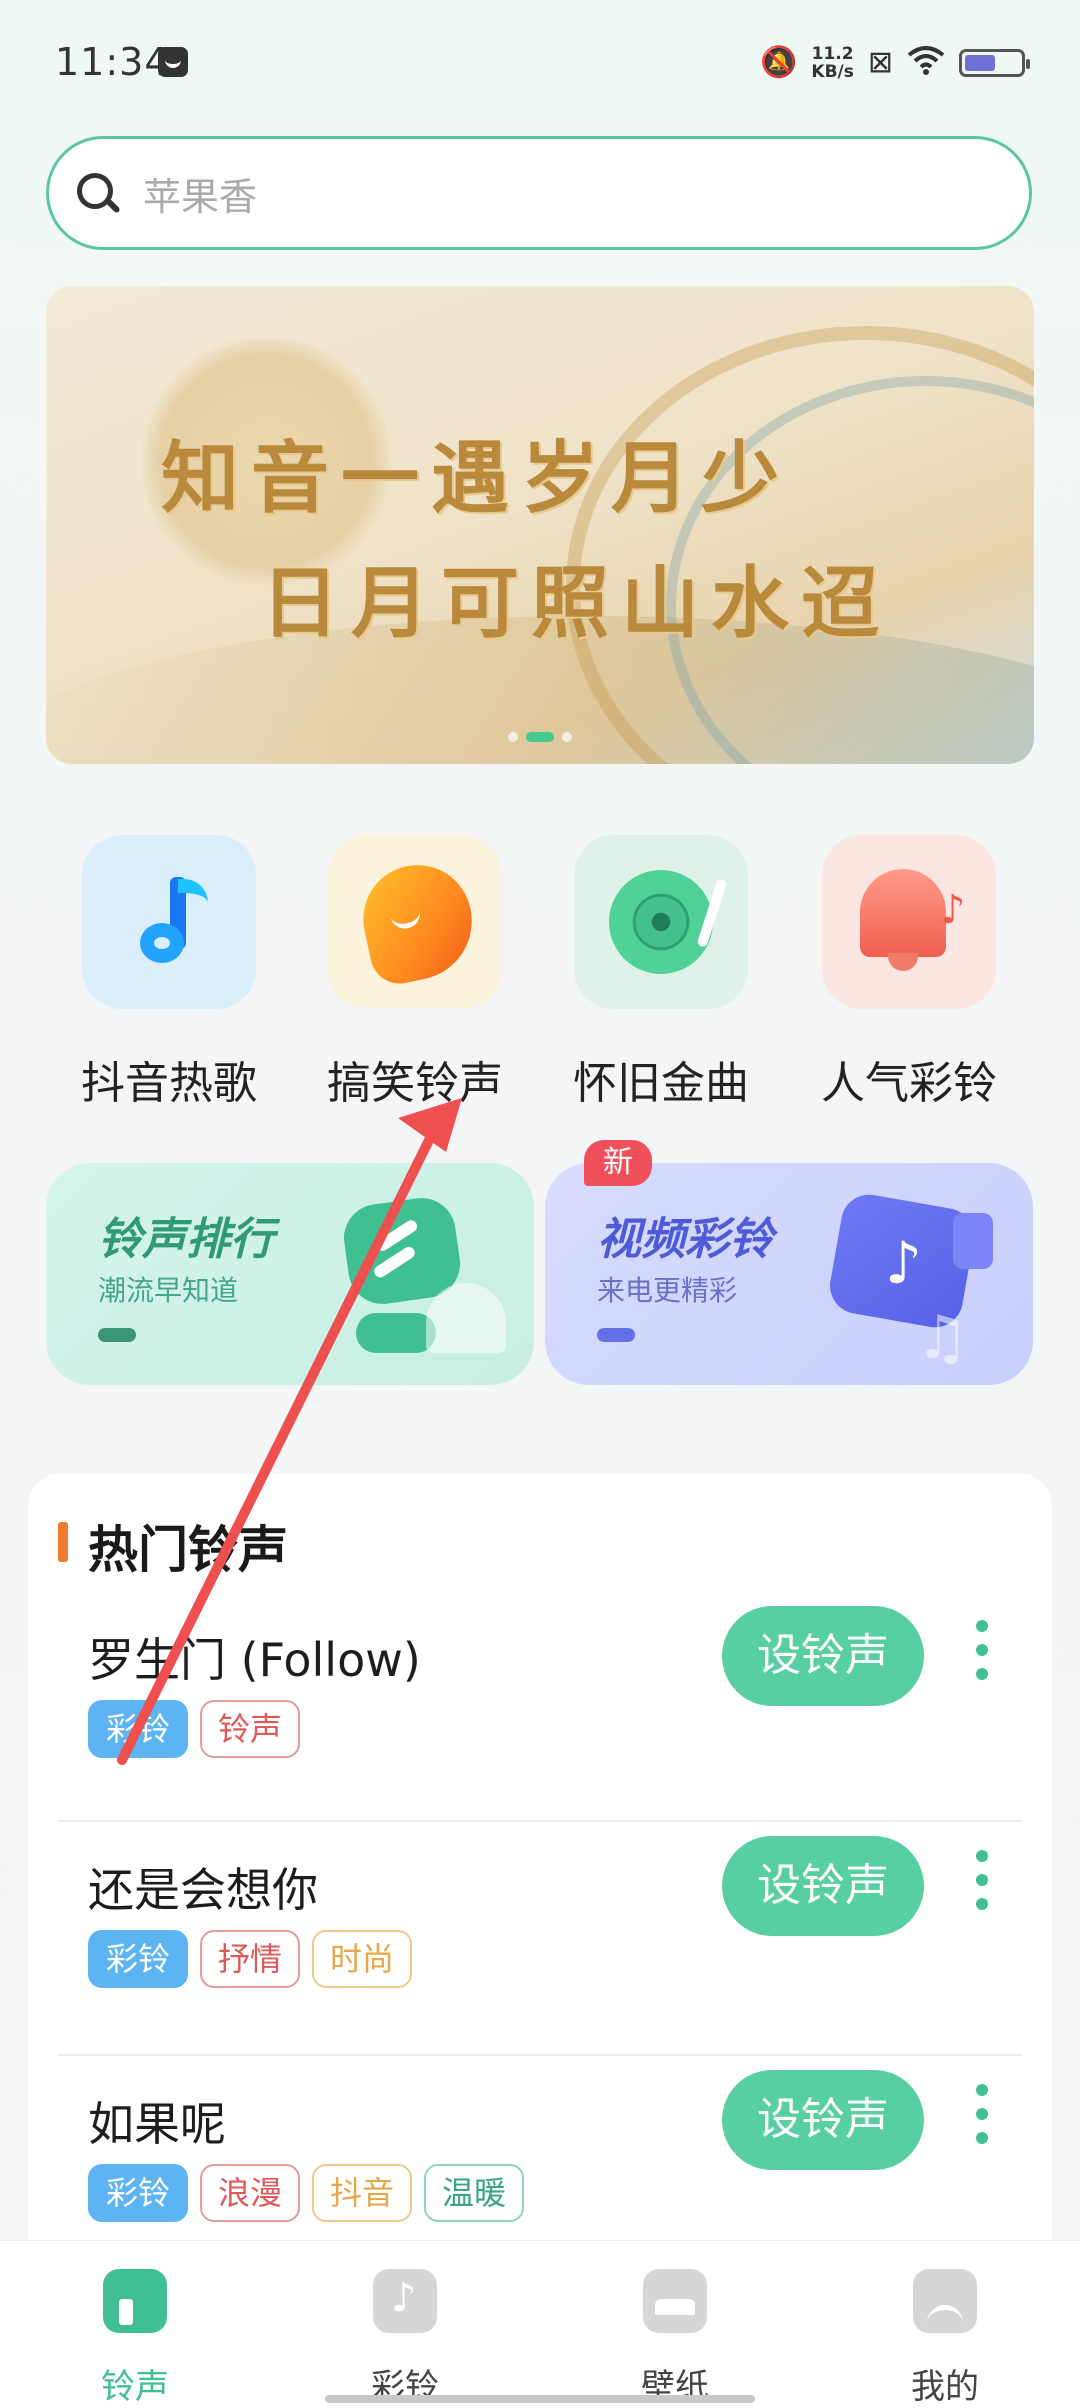  What do you see at coordinates (880, 62) in the screenshot?
I see `data-saver-icon: ⊠` at bounding box center [880, 62].